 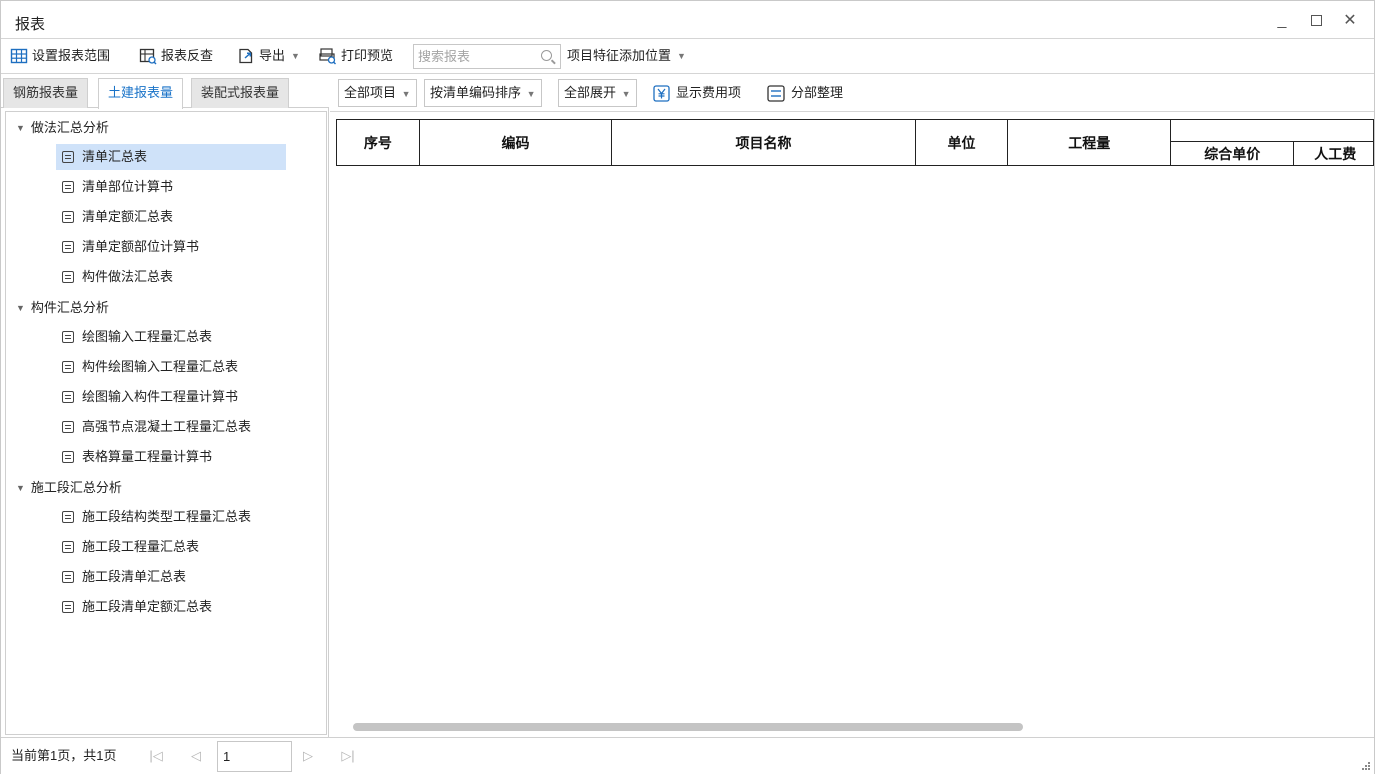 I want to click on tree-item: 施工段清单汇总表, so click(x=123, y=577).